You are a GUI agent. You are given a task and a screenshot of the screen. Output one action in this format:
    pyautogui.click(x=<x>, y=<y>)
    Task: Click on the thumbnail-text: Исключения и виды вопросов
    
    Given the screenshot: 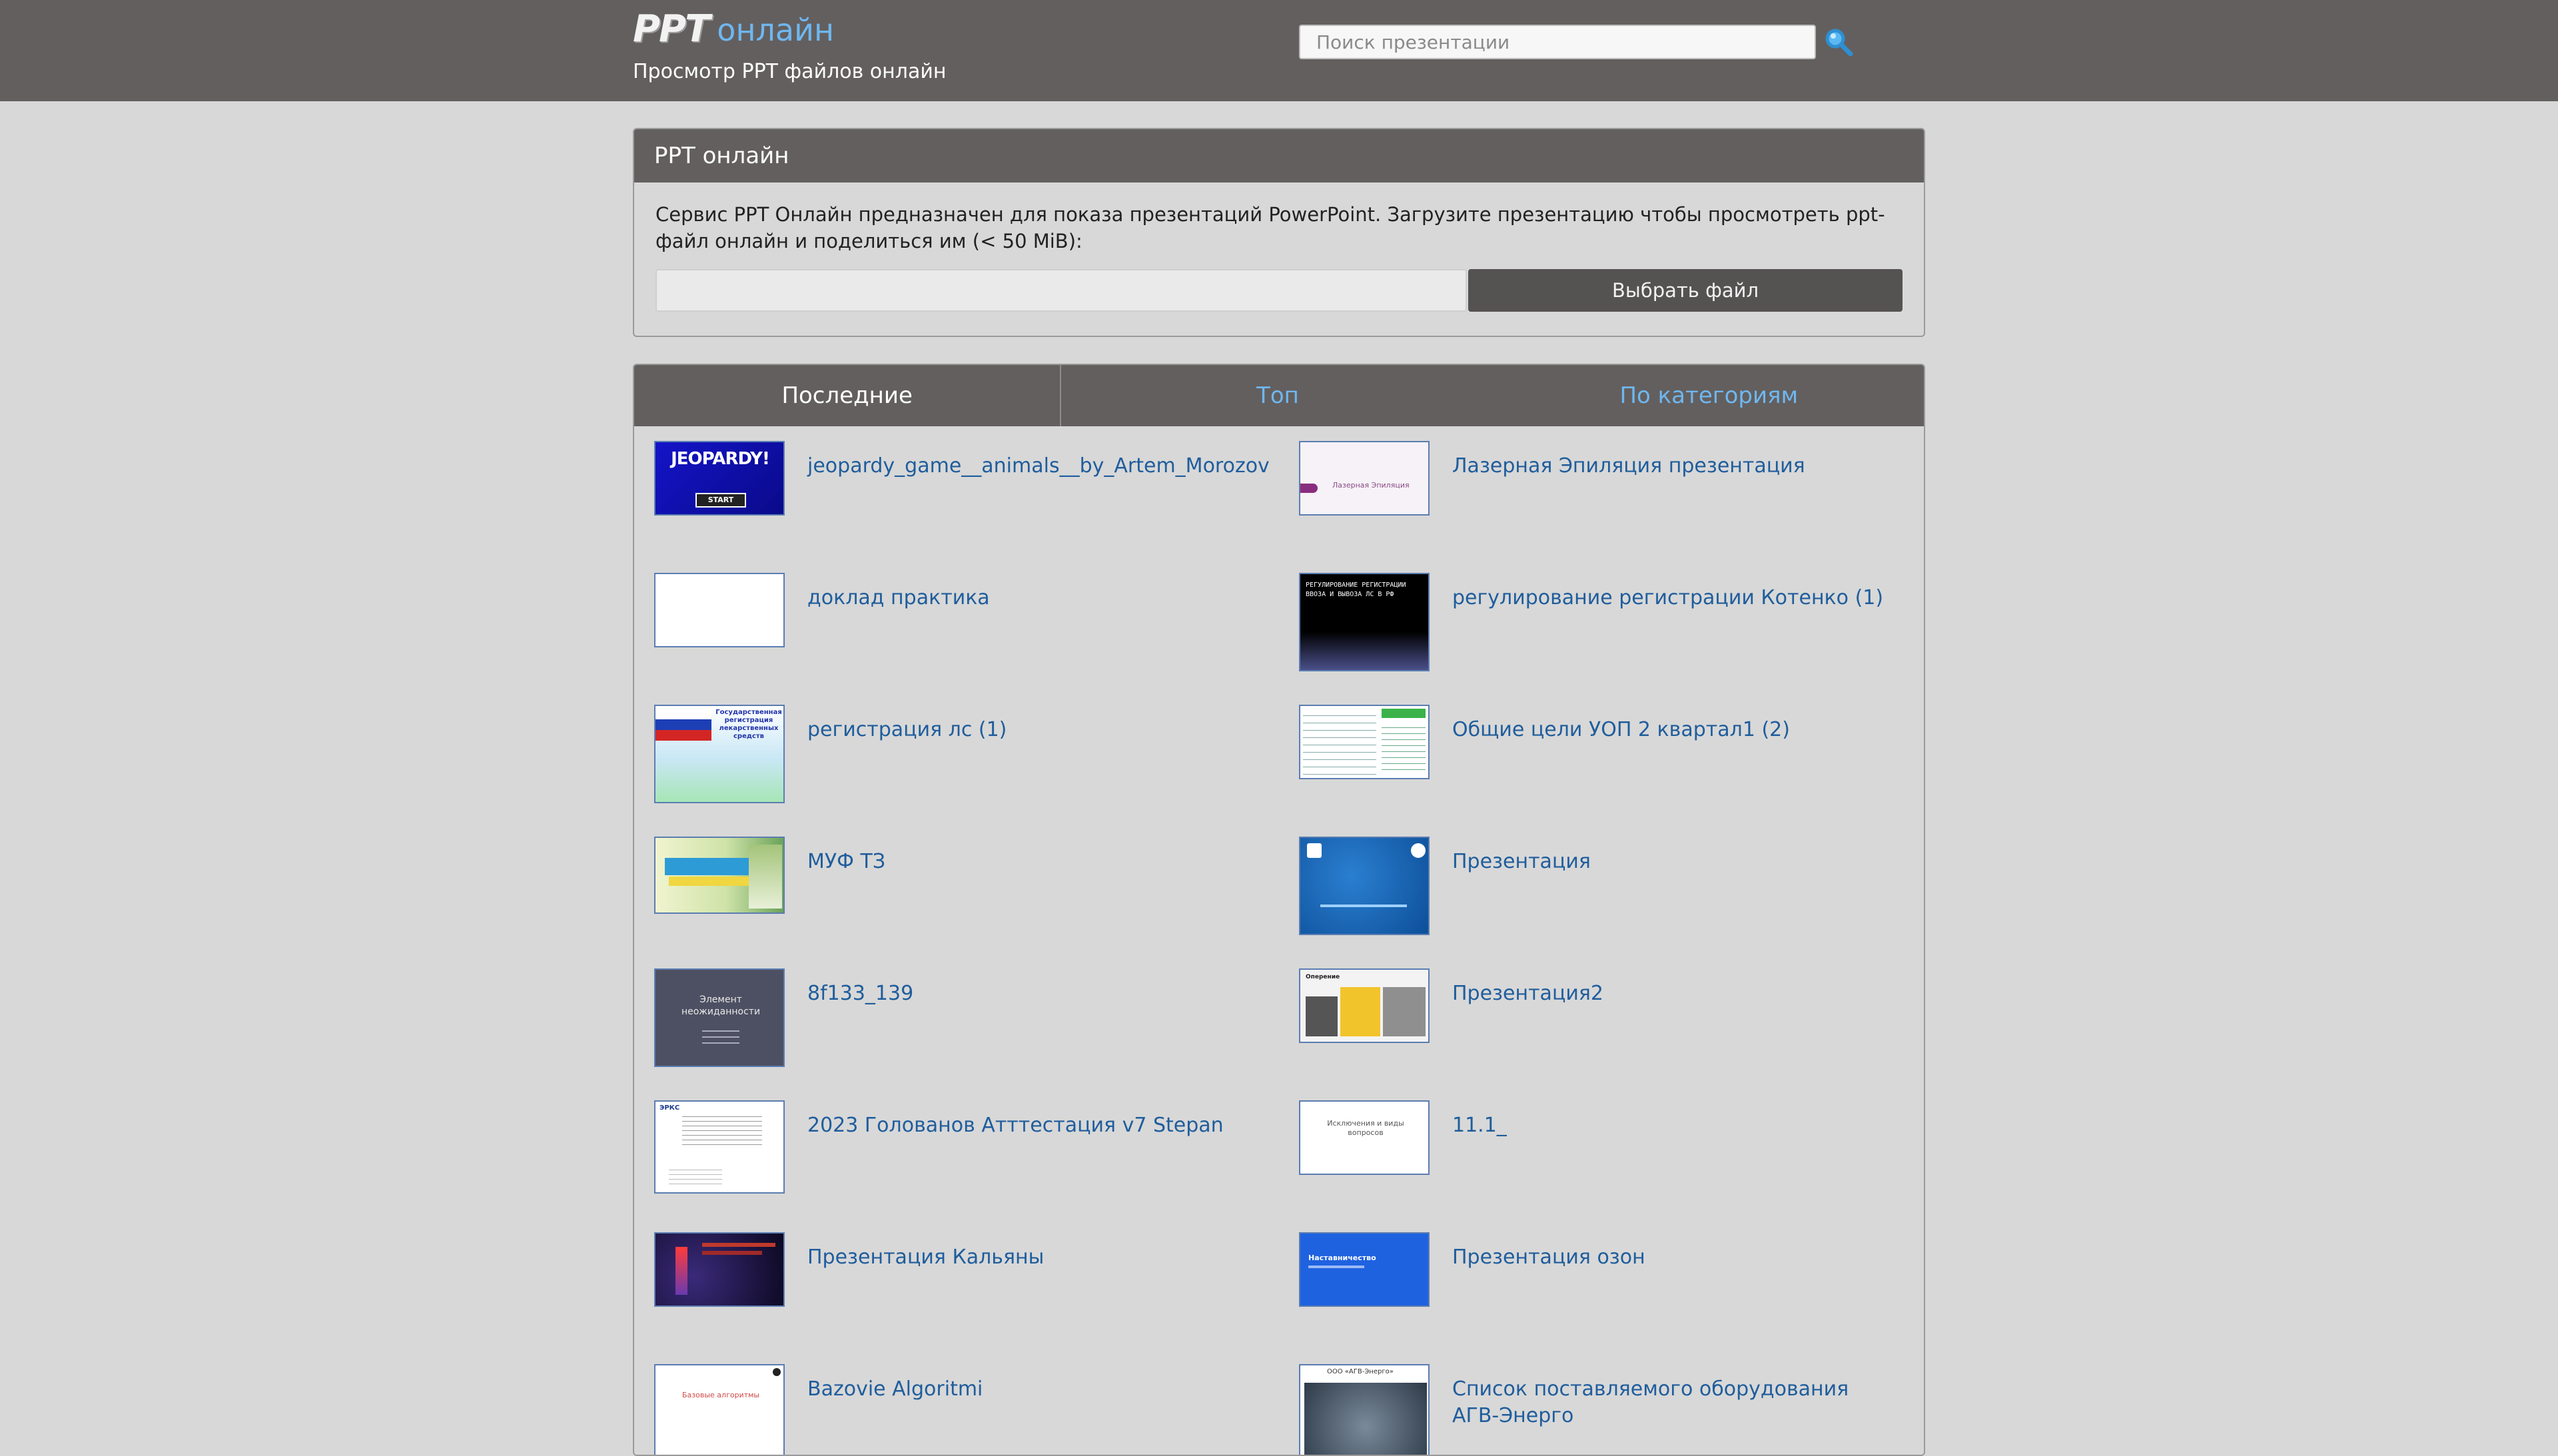 What is the action you would take?
    pyautogui.click(x=1365, y=1128)
    